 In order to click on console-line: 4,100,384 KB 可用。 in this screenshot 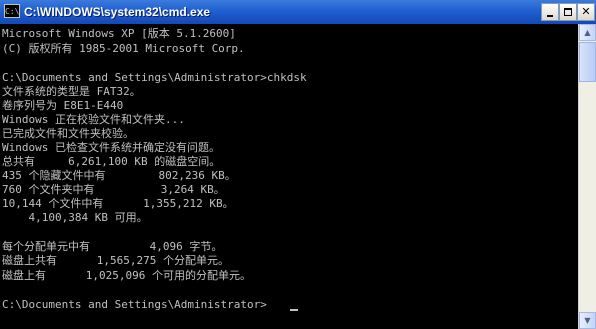, I will do `click(75, 217)`.